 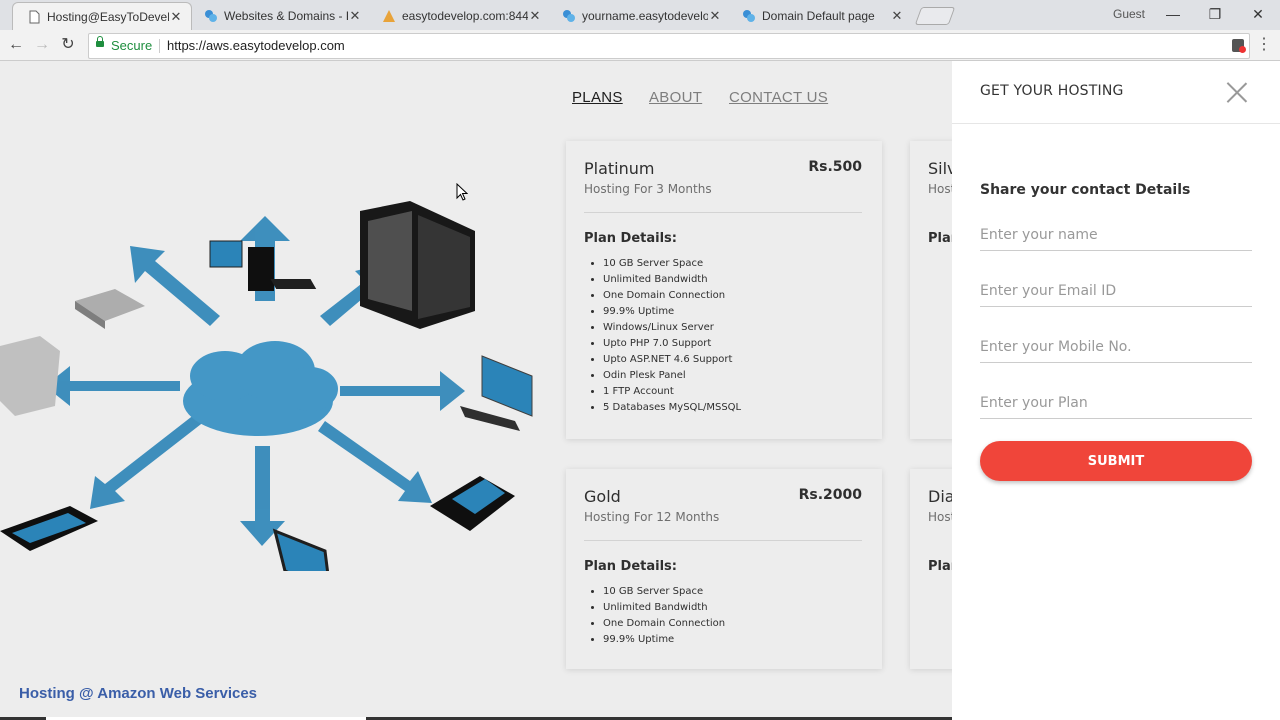 What do you see at coordinates (1085, 190) in the screenshot?
I see `panel-heading: Share your contact Details` at bounding box center [1085, 190].